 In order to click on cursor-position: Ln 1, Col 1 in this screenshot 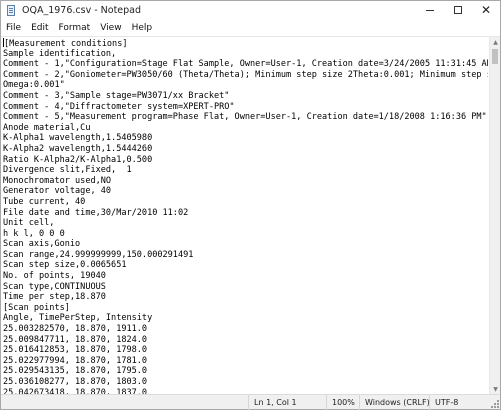, I will do `click(287, 402)`.